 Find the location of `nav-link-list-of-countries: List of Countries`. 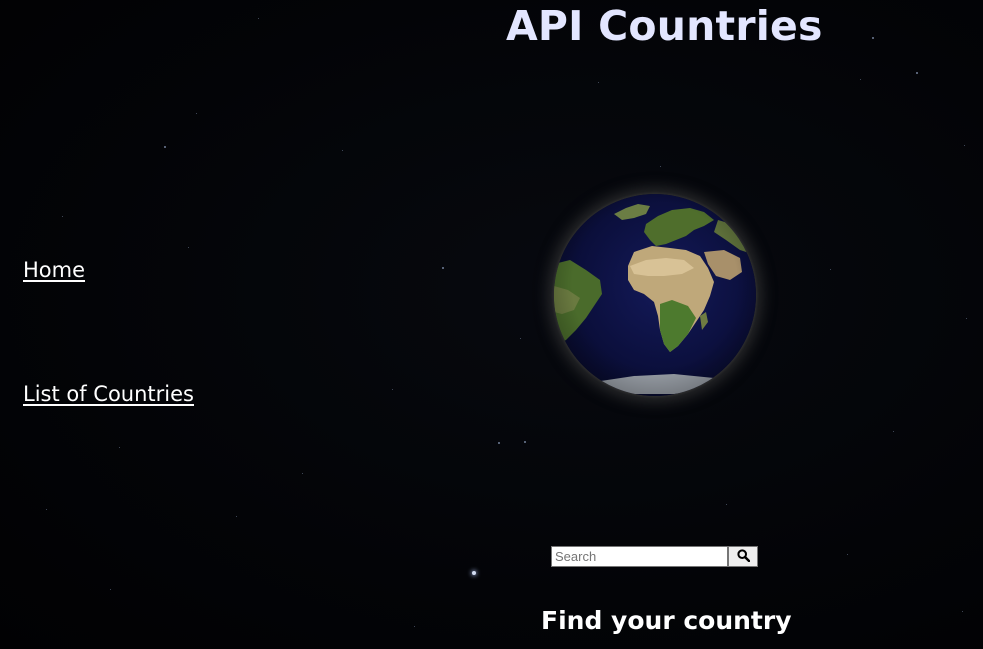

nav-link-list-of-countries: List of Countries is located at coordinates (108, 394).